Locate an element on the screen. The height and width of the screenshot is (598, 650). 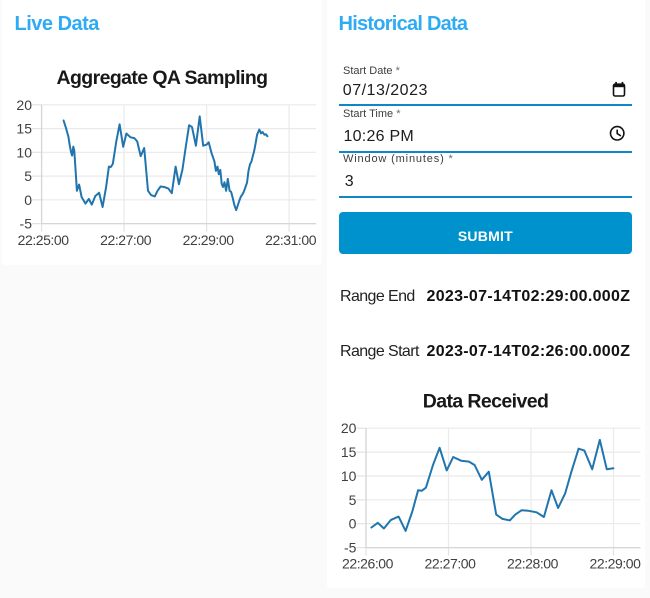
svg-text: 20 is located at coordinates (349, 428).